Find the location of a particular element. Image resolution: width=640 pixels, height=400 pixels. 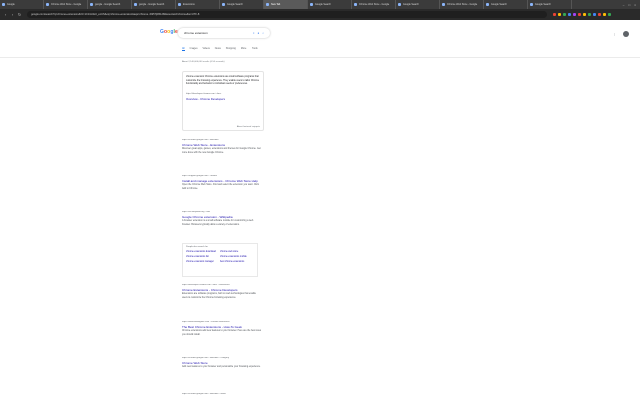

maximize-icon: □ is located at coordinates (629, 5).